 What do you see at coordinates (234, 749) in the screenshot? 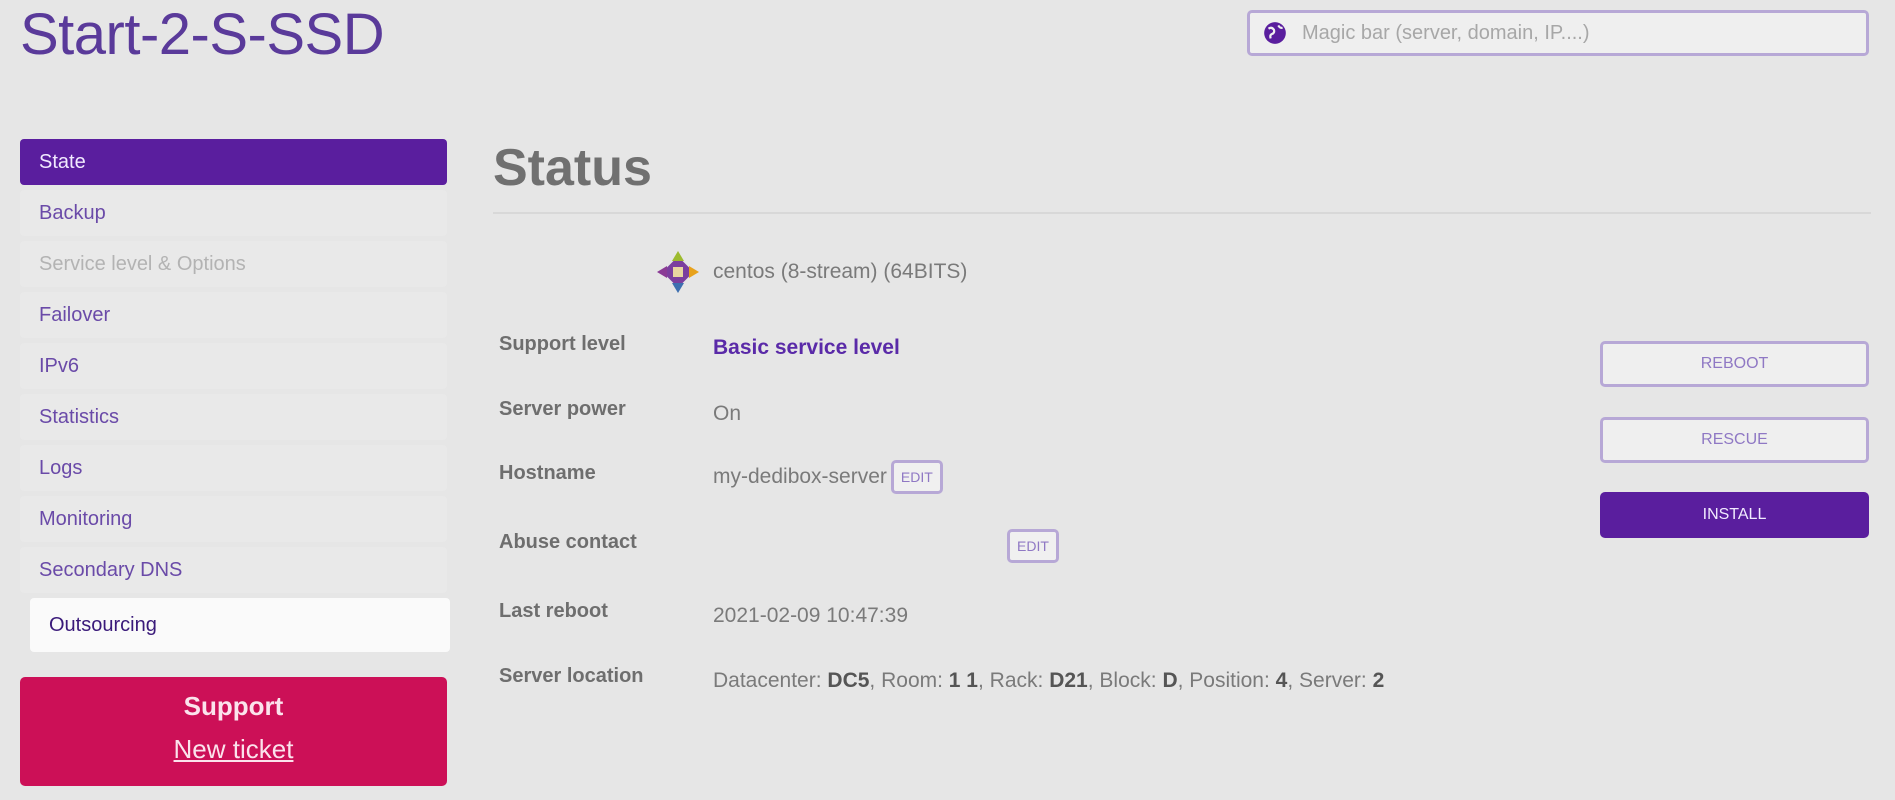
I see `new-ticket-link: New ticket` at bounding box center [234, 749].